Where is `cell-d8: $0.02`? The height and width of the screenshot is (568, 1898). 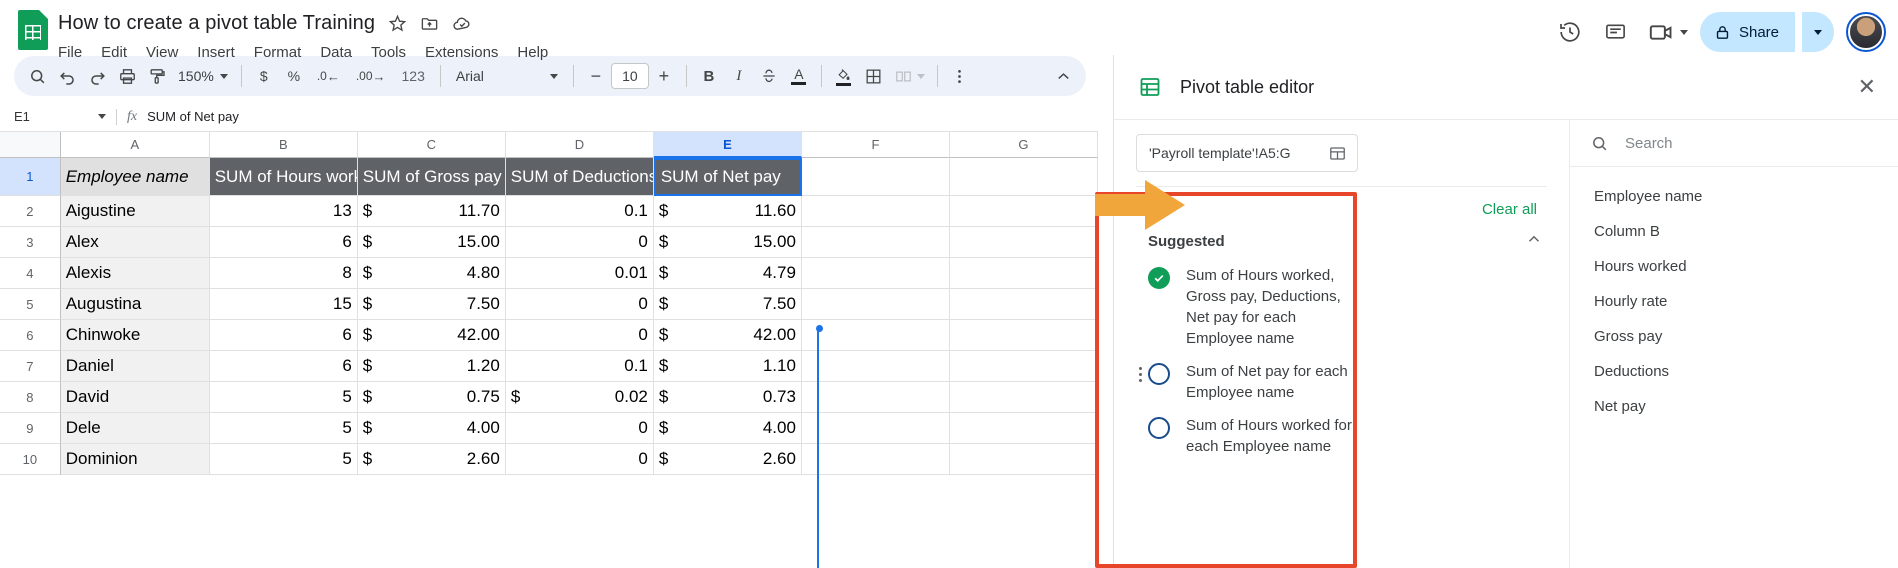
cell-d8: $0.02 is located at coordinates (579, 397).